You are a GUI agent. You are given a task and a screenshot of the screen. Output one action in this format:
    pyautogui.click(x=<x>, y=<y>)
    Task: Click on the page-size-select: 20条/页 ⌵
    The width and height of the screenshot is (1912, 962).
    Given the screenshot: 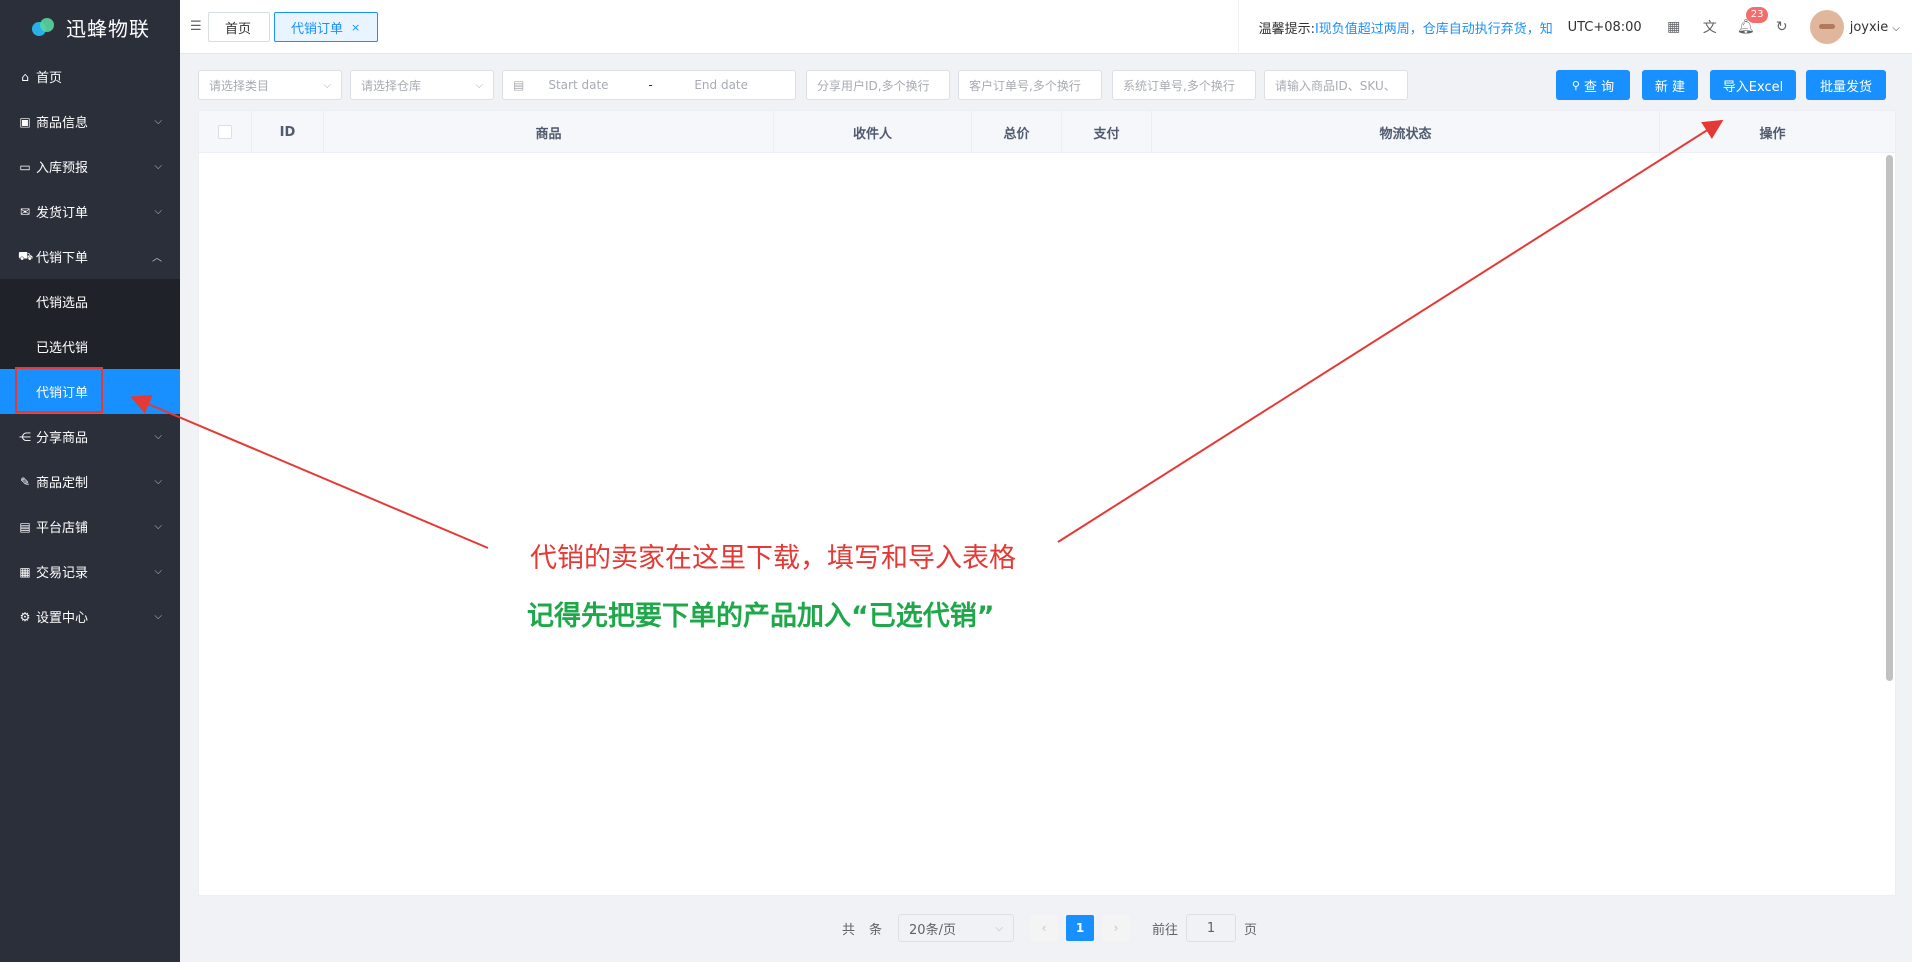 What is the action you would take?
    pyautogui.click(x=956, y=928)
    